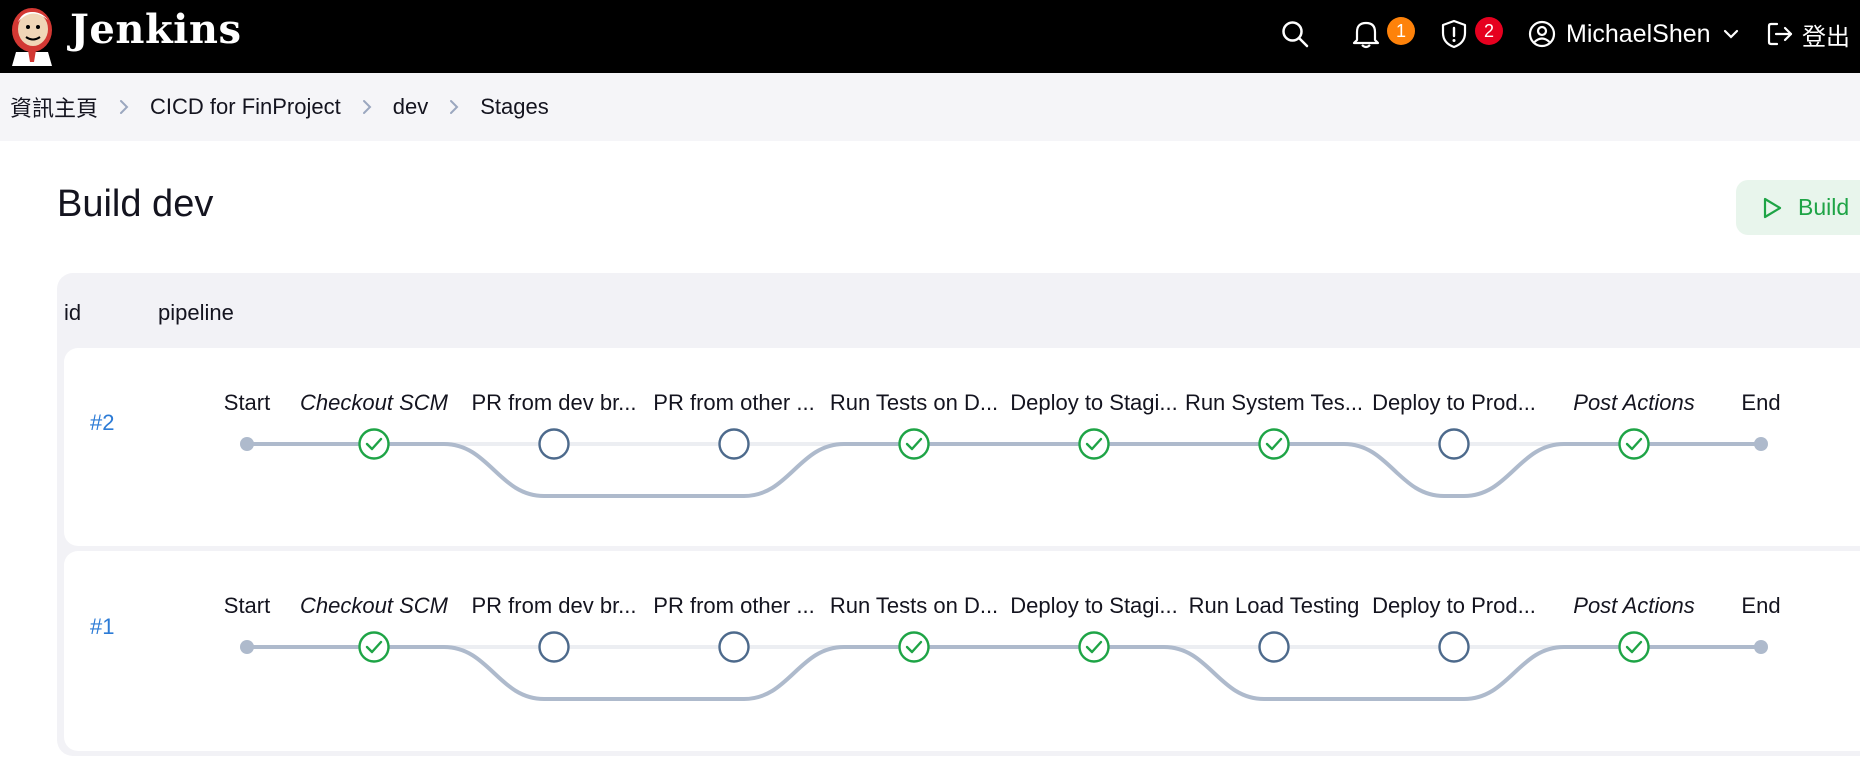  I want to click on bell-icon, so click(1366, 35).